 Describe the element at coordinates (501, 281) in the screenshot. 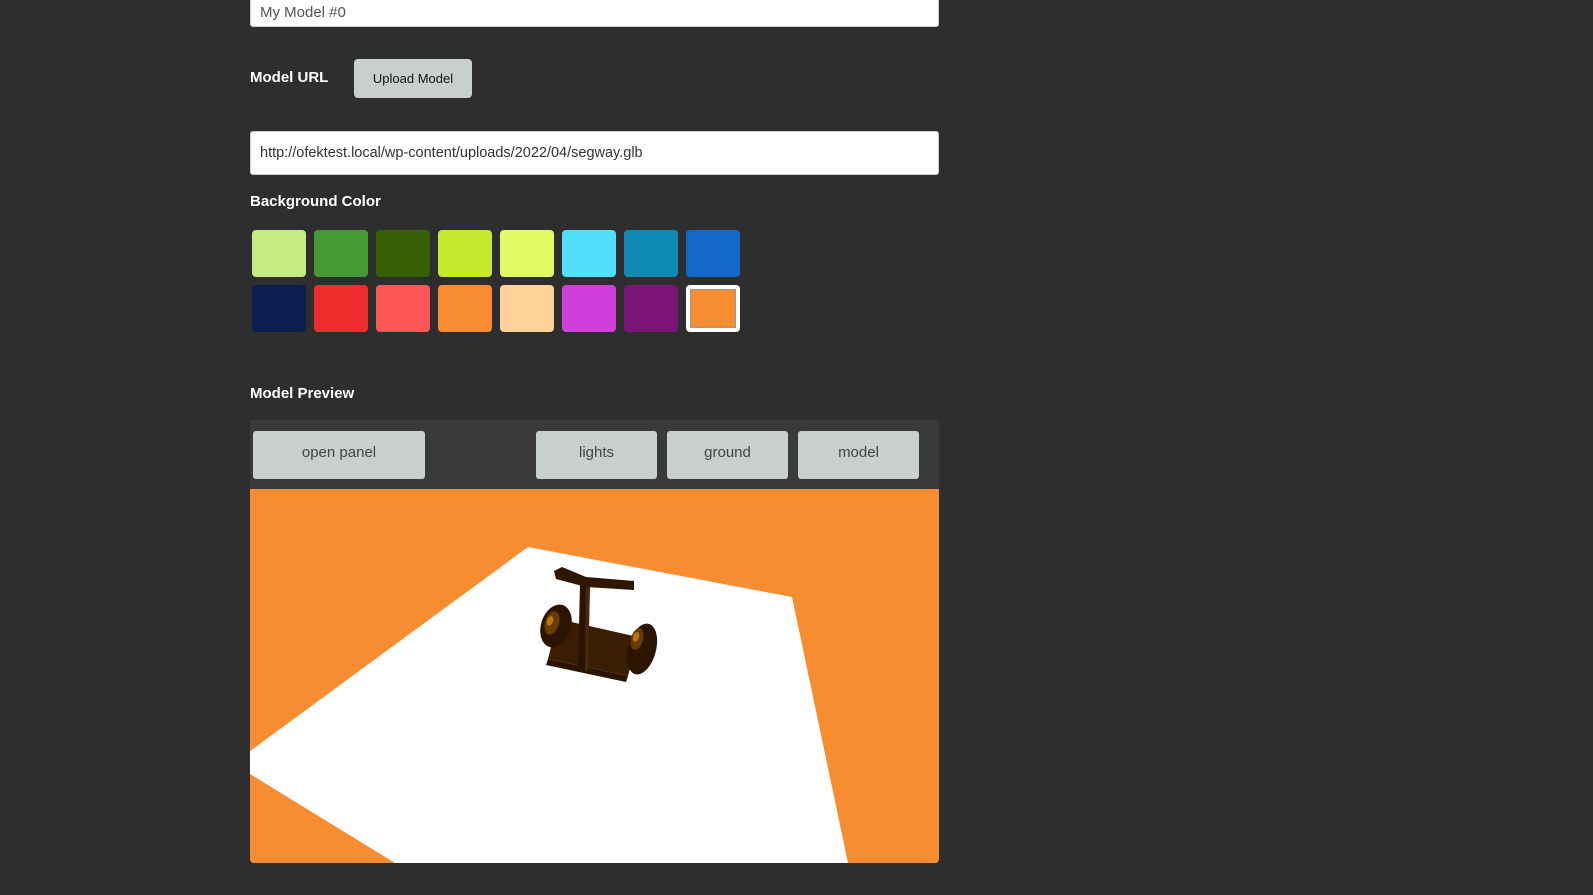

I see `background-color-swatches` at that location.